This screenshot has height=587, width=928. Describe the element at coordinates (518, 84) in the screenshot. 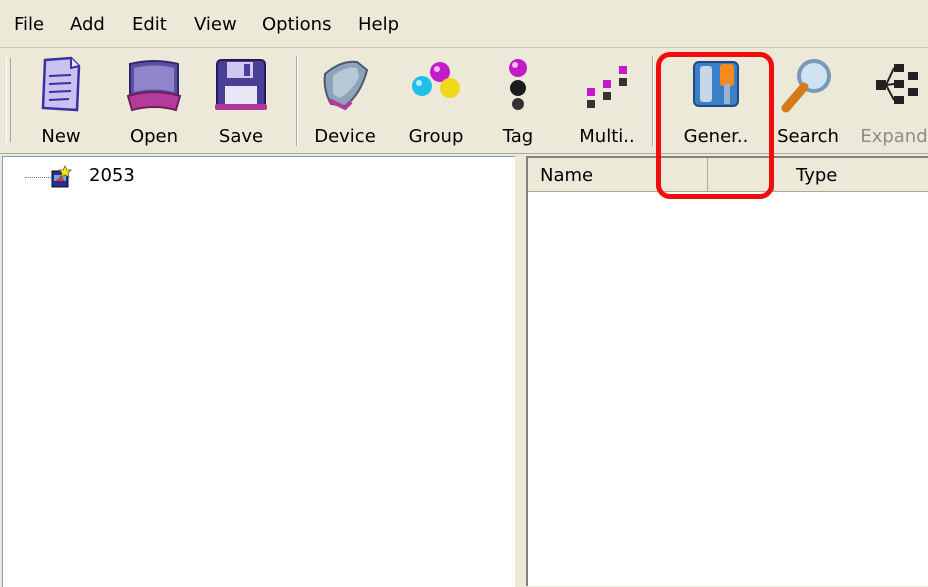

I see `tag-balls-icon` at that location.